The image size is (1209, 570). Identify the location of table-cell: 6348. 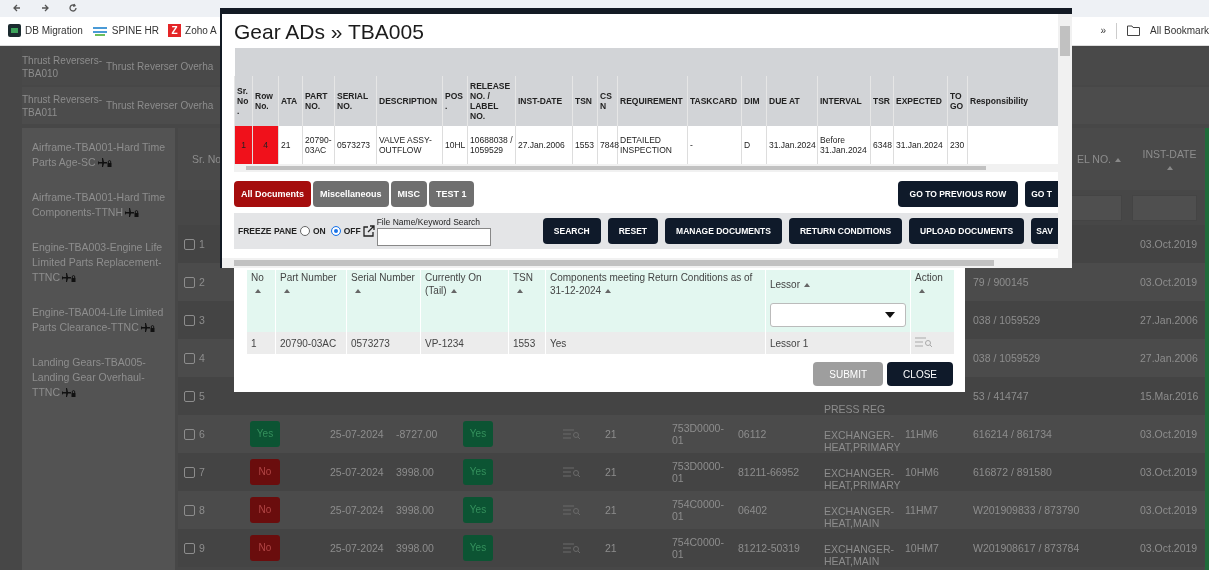
(882, 145).